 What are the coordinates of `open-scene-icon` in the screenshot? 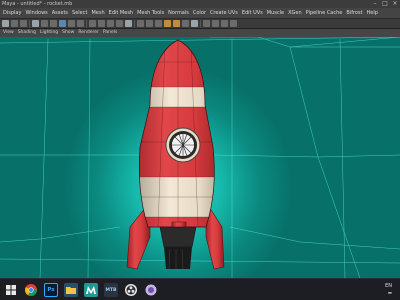 It's located at (14, 23).